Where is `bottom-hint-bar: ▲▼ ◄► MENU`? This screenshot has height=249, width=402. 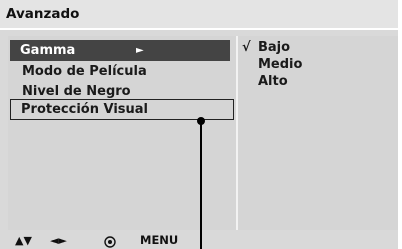
bottom-hint-bar: ▲▼ ◄► MENU is located at coordinates (199, 240).